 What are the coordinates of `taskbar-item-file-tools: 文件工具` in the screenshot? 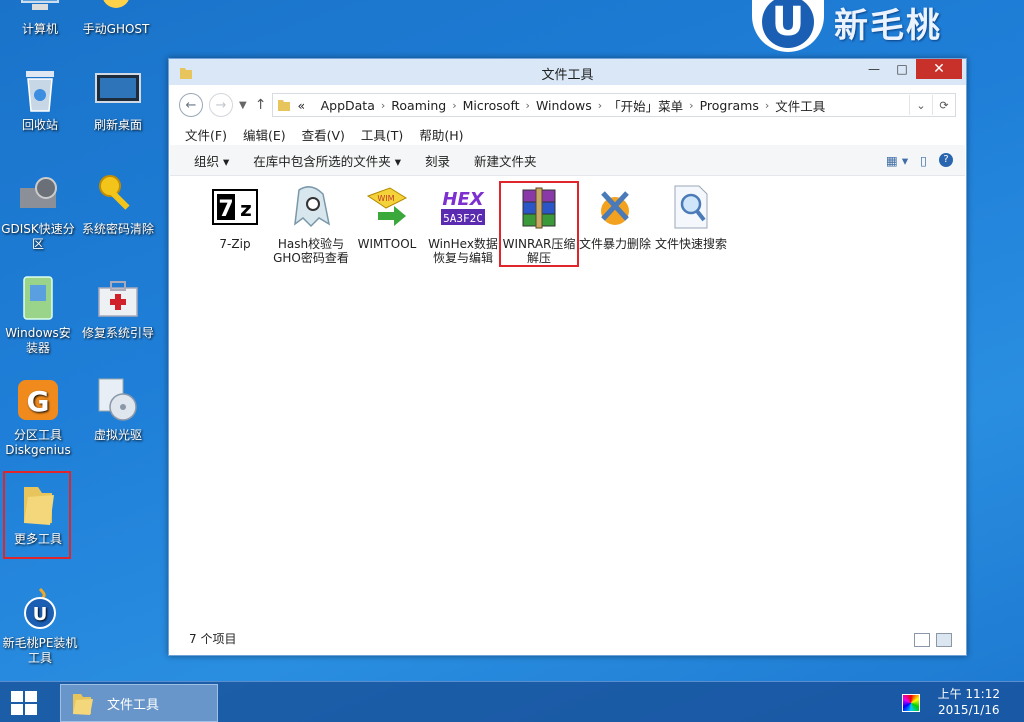 It's located at (139, 703).